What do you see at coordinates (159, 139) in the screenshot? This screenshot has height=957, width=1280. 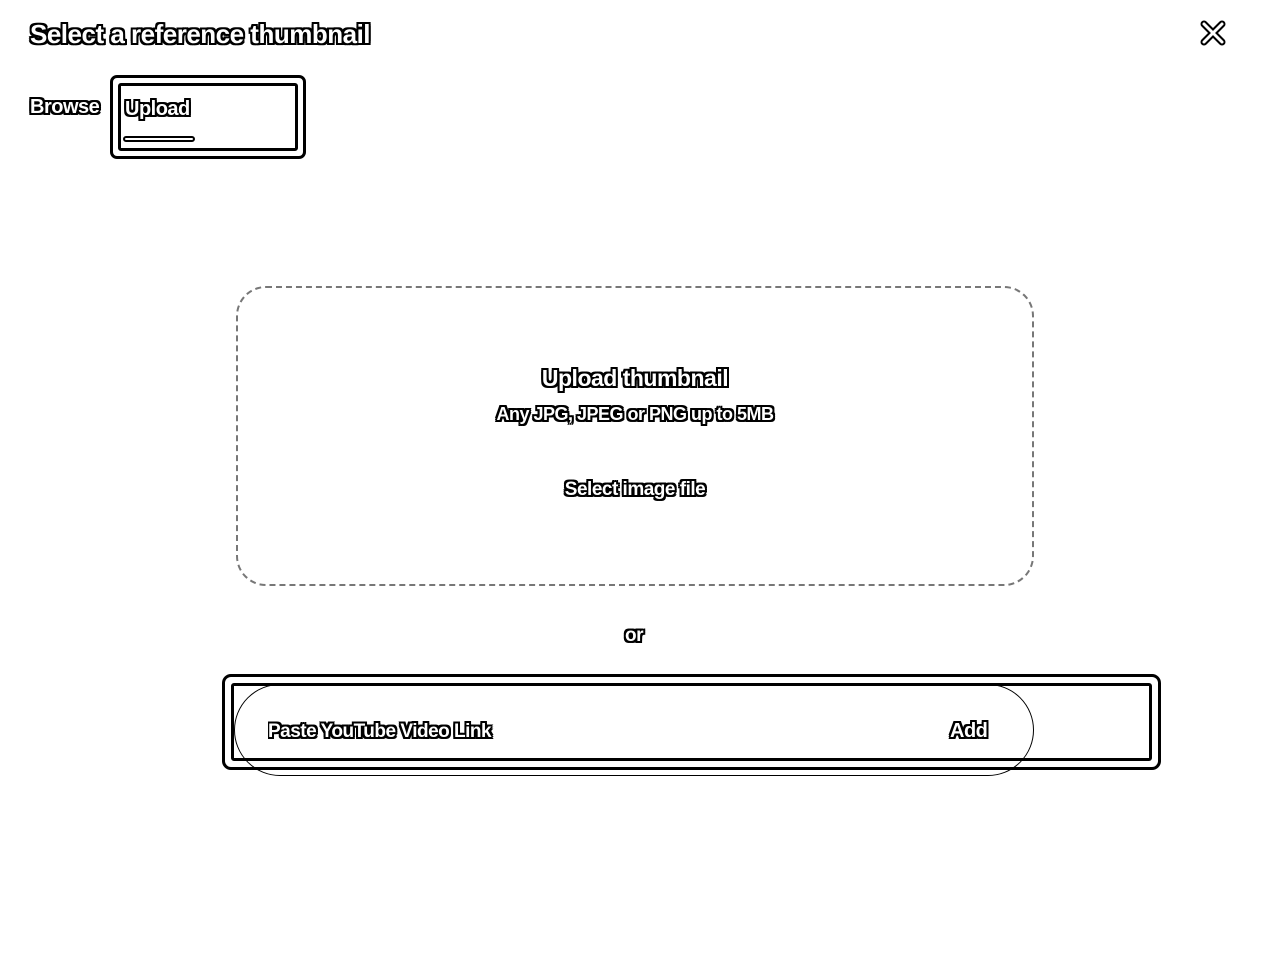 I see `active-tab-indicator` at bounding box center [159, 139].